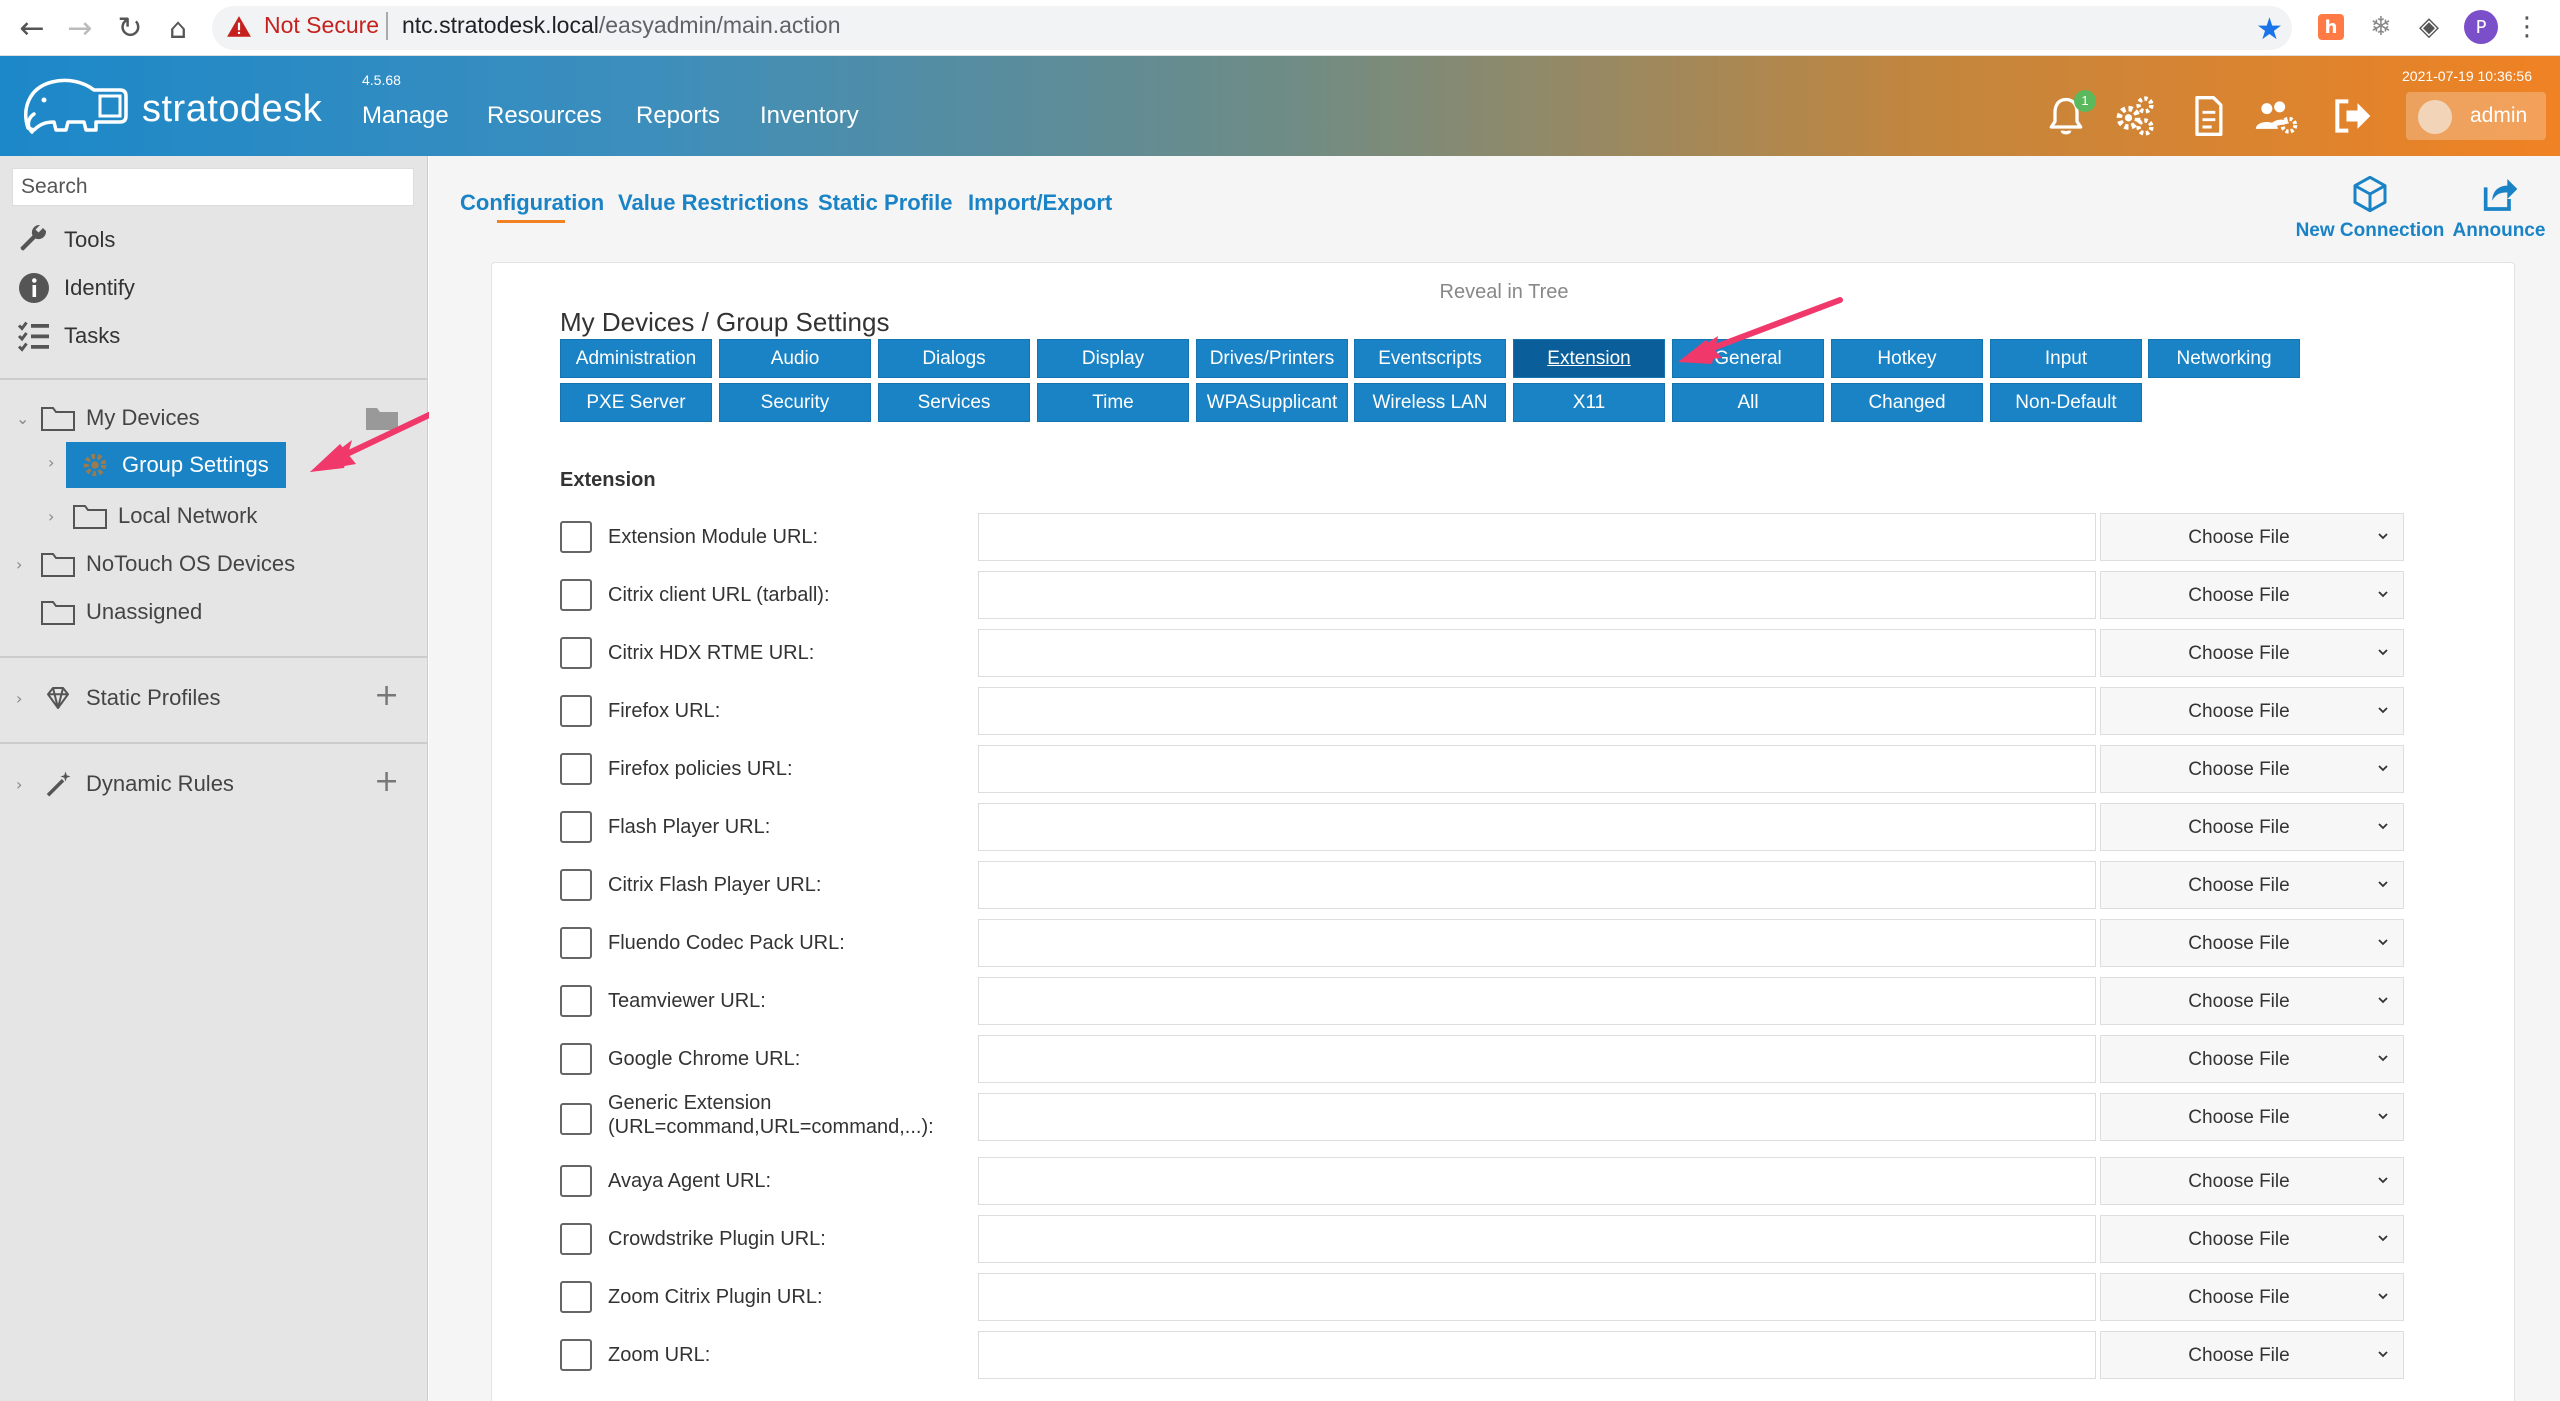  I want to click on menu-resources: Resources, so click(544, 116).